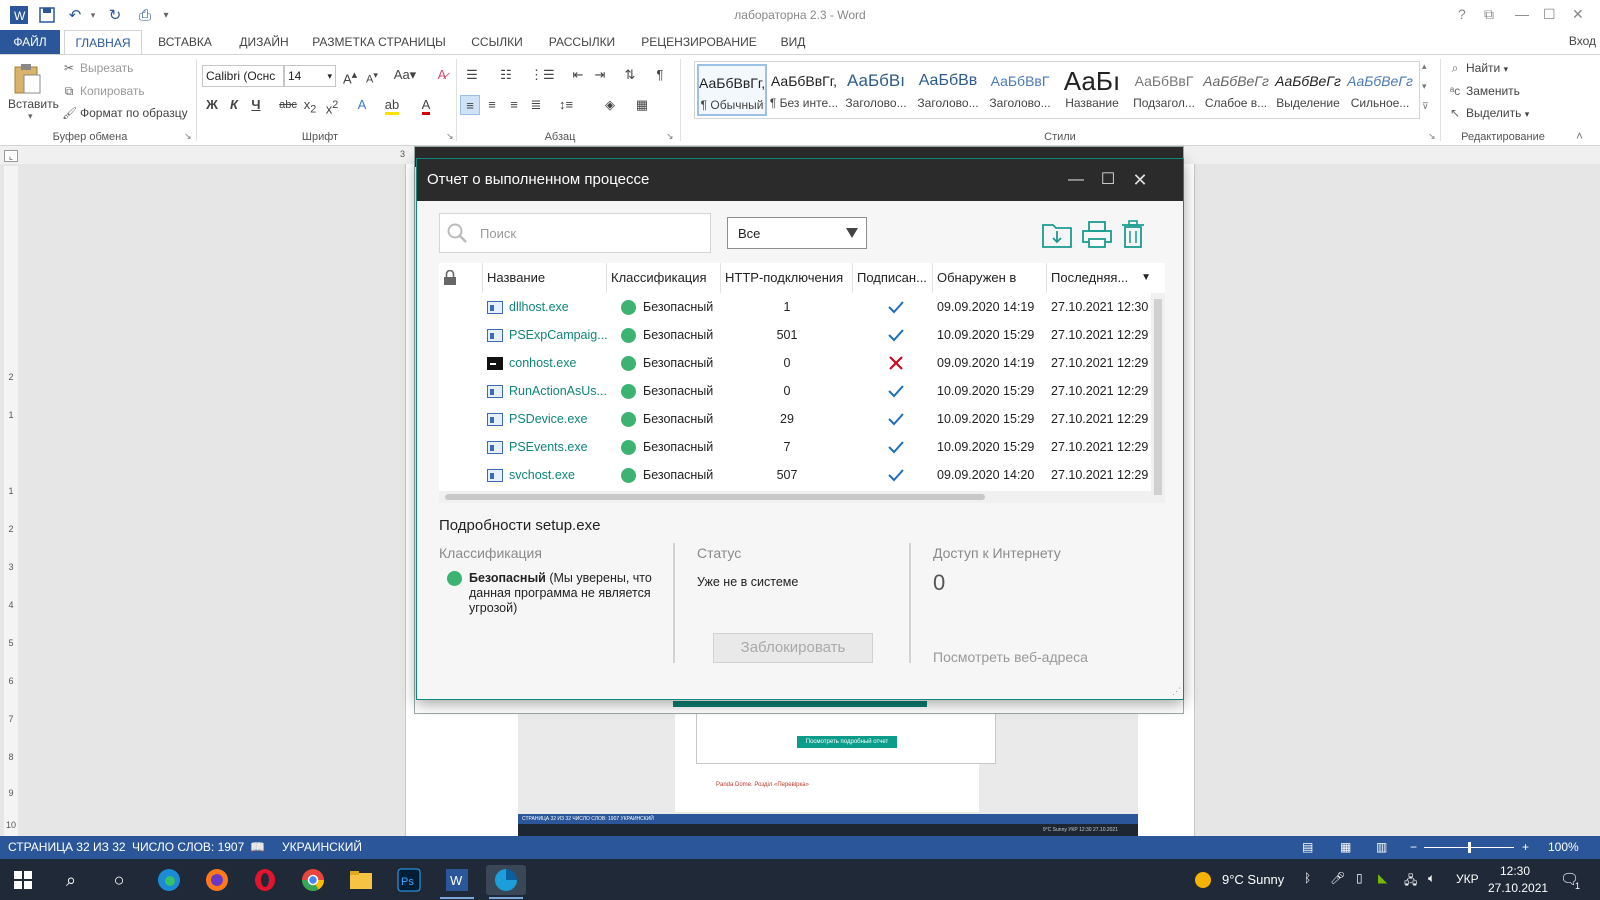 The width and height of the screenshot is (1600, 900). Describe the element at coordinates (256, 105) in the screenshot. I see `underline-button: Ч` at that location.